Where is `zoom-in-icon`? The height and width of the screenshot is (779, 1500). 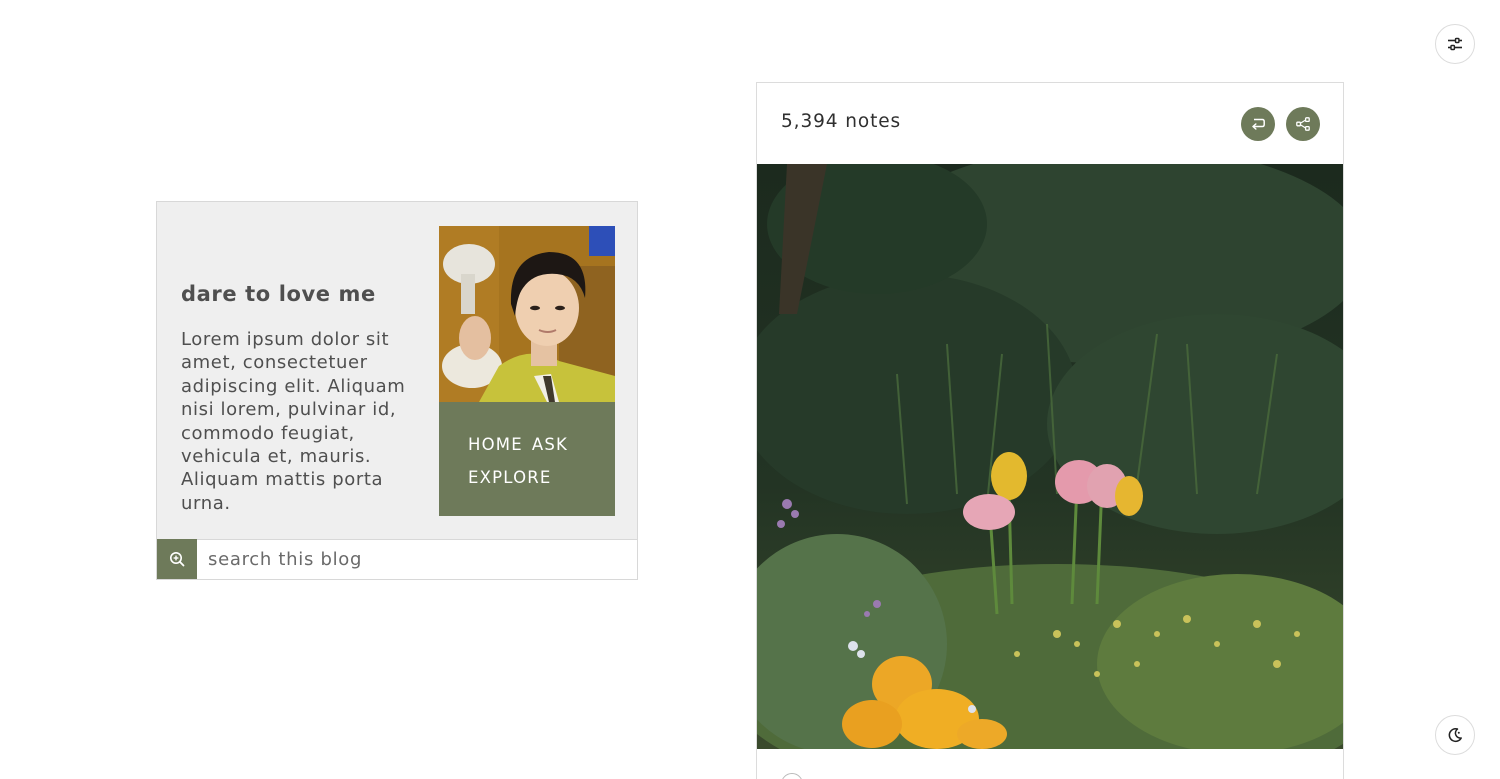 zoom-in-icon is located at coordinates (177, 559).